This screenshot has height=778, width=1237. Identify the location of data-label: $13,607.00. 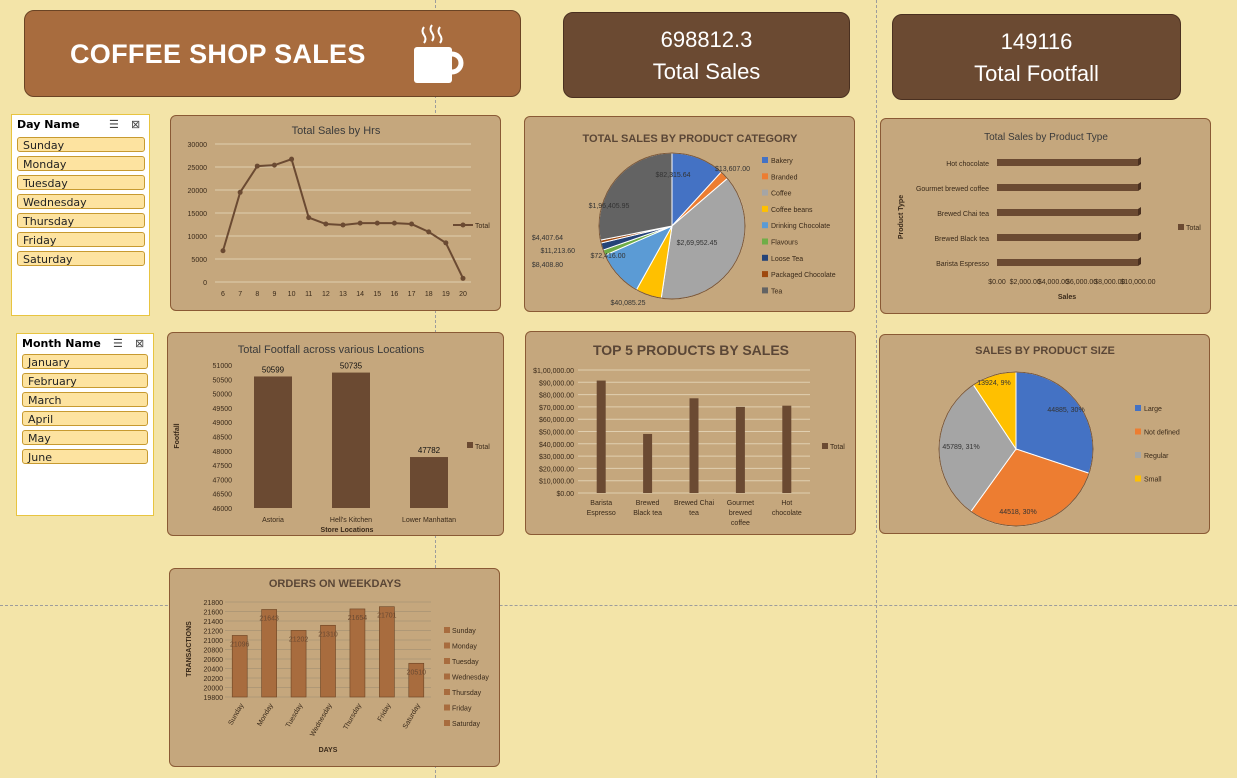
(732, 169).